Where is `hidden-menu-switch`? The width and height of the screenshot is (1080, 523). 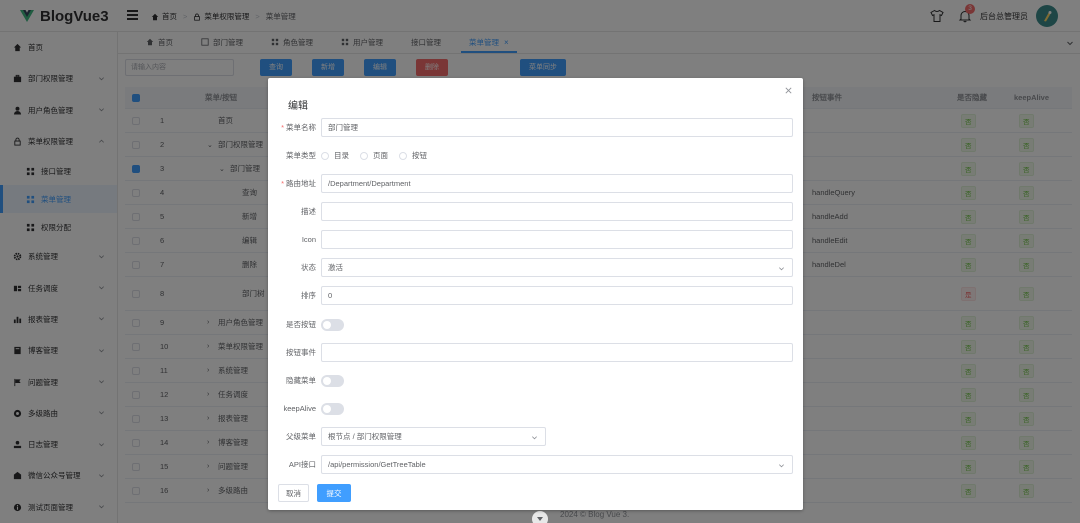
hidden-menu-switch is located at coordinates (332, 380).